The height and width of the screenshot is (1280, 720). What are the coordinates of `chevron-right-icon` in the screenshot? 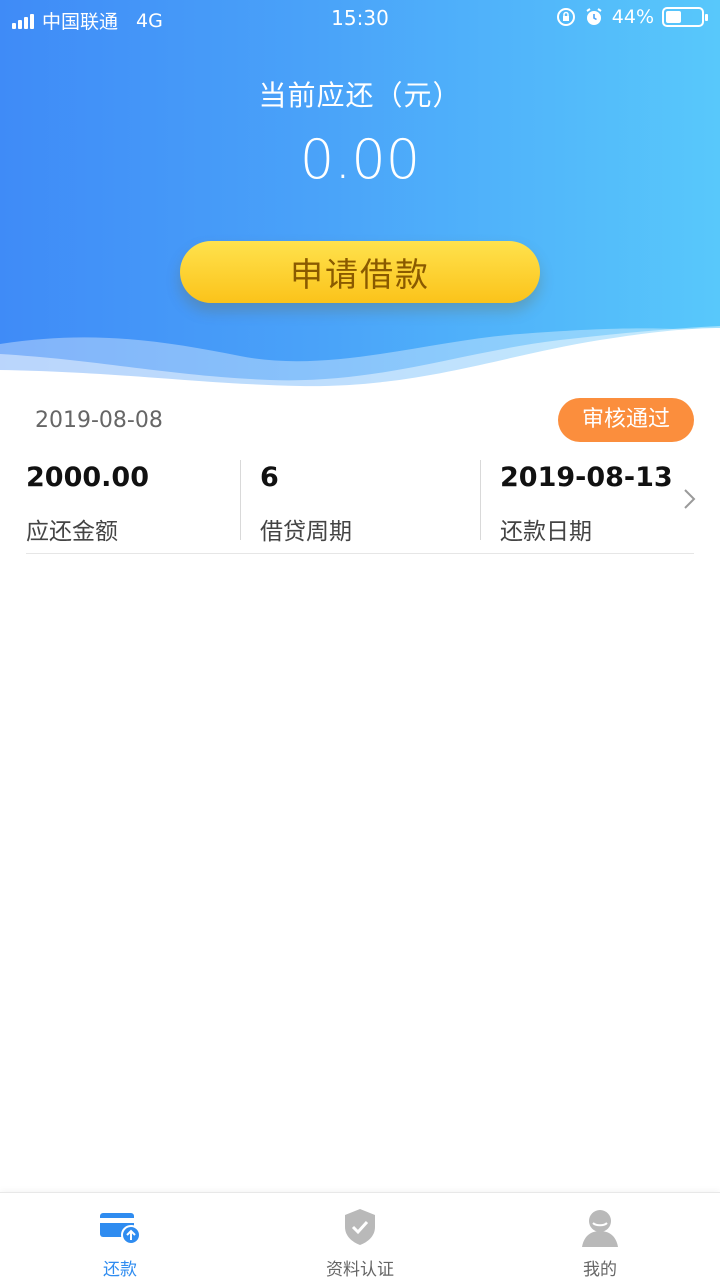 It's located at (690, 499).